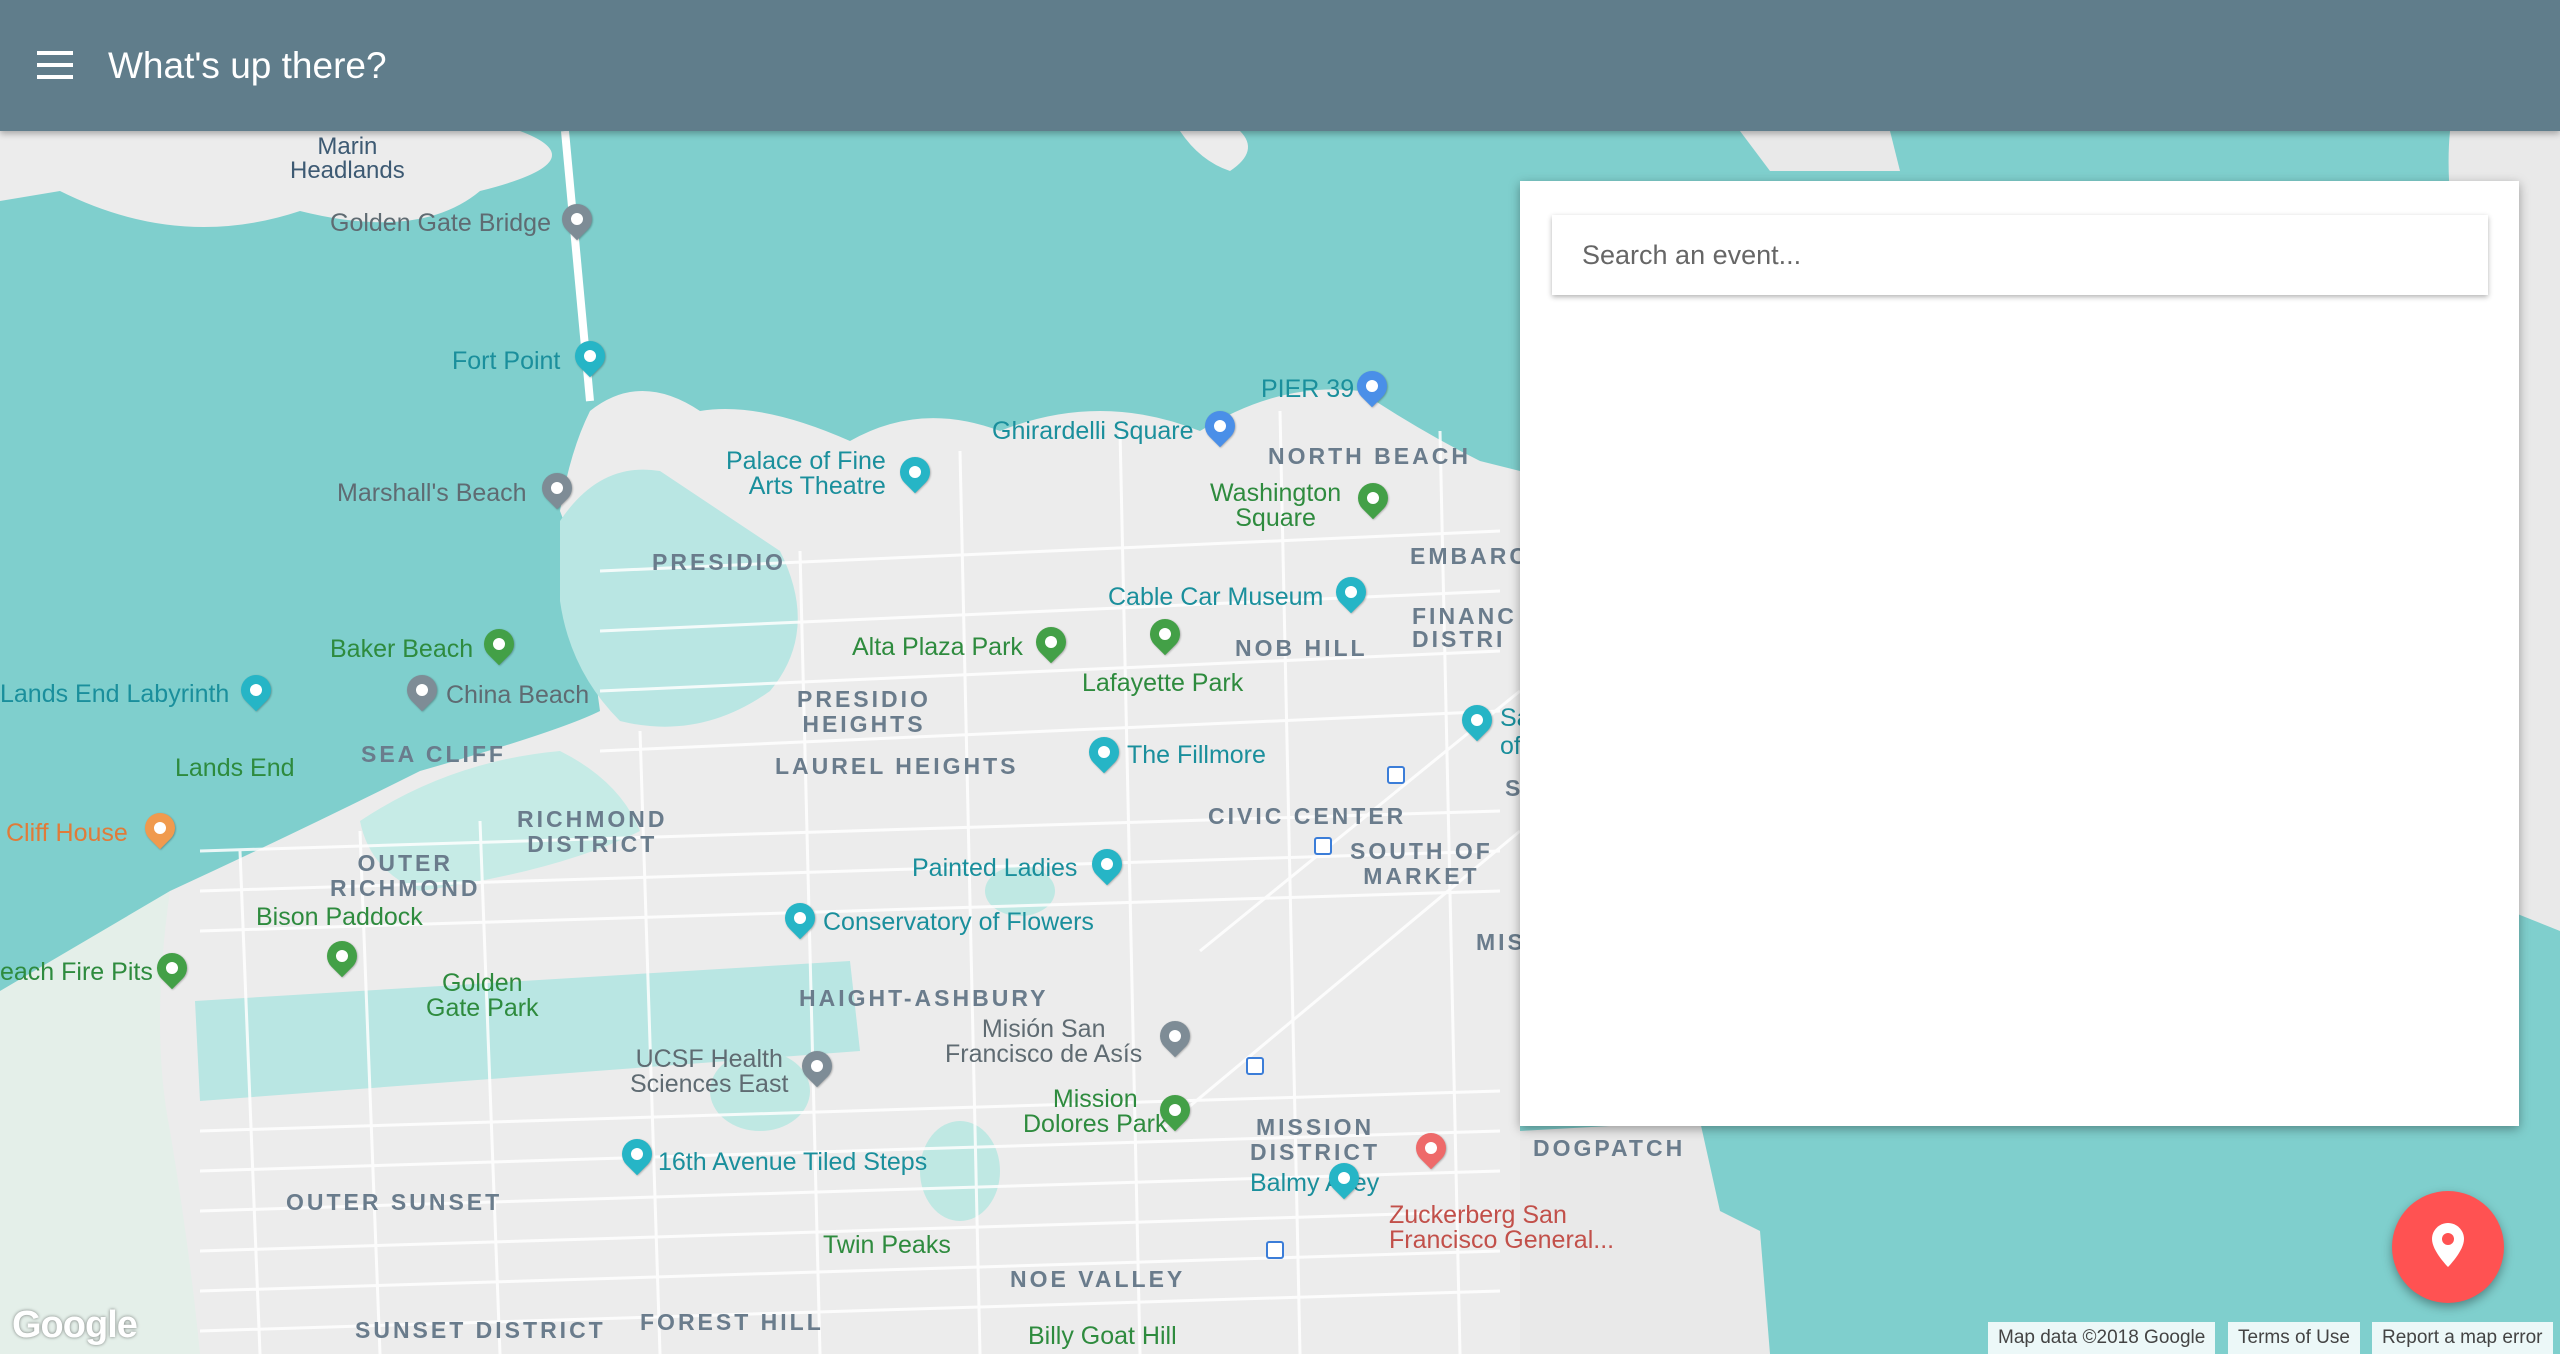 This screenshot has width=2560, height=1354. I want to click on label-ucsf: UCSF Health Sciences East, so click(709, 1071).